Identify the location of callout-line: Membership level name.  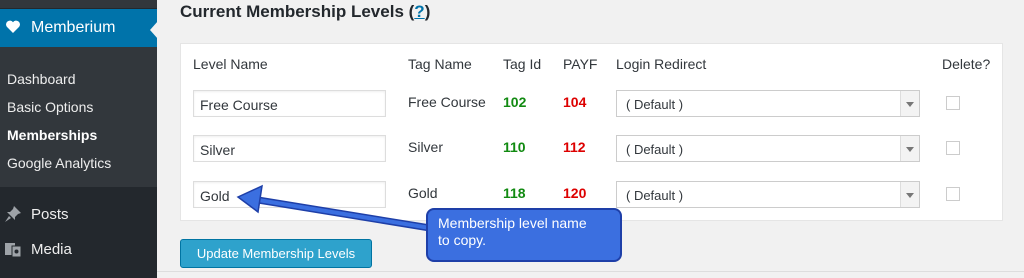
(512, 223).